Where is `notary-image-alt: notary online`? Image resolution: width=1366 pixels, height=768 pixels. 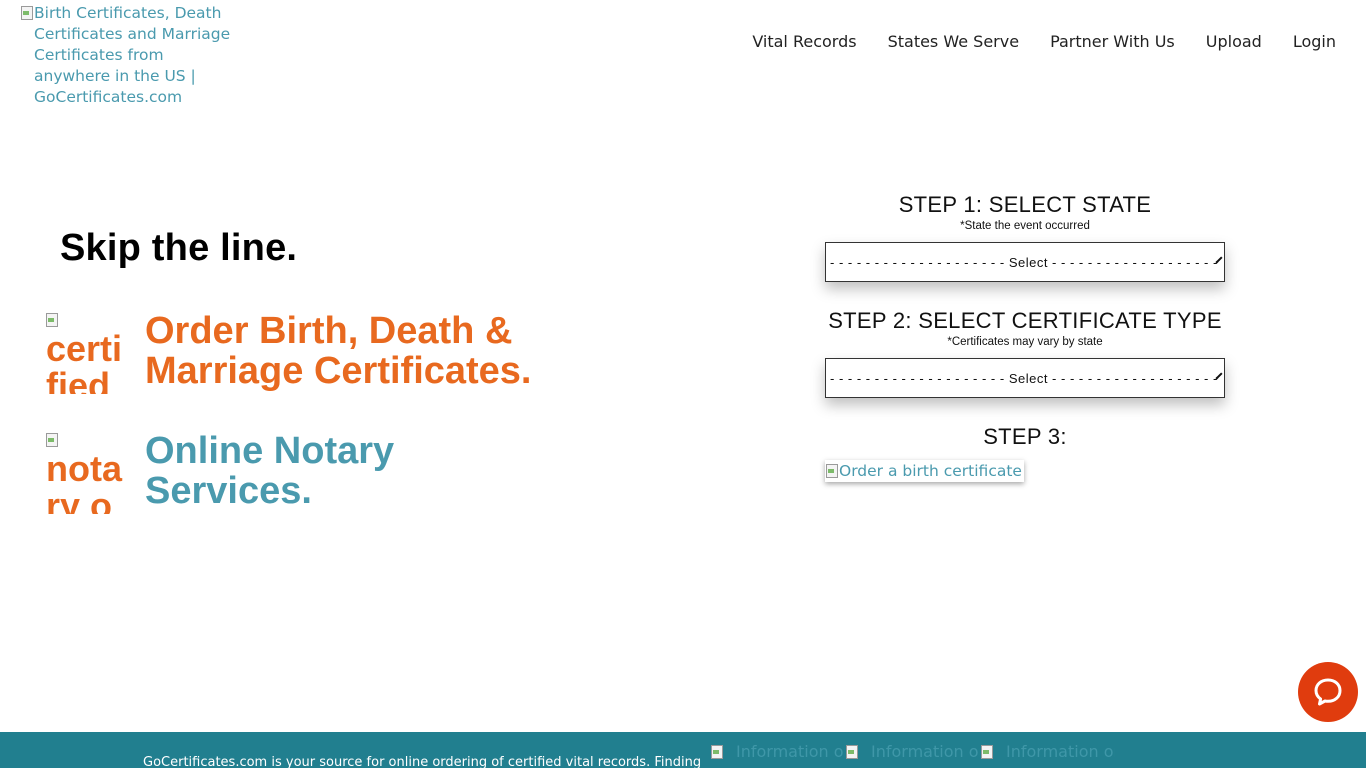
notary-image-alt: notary online is located at coordinates (84, 481).